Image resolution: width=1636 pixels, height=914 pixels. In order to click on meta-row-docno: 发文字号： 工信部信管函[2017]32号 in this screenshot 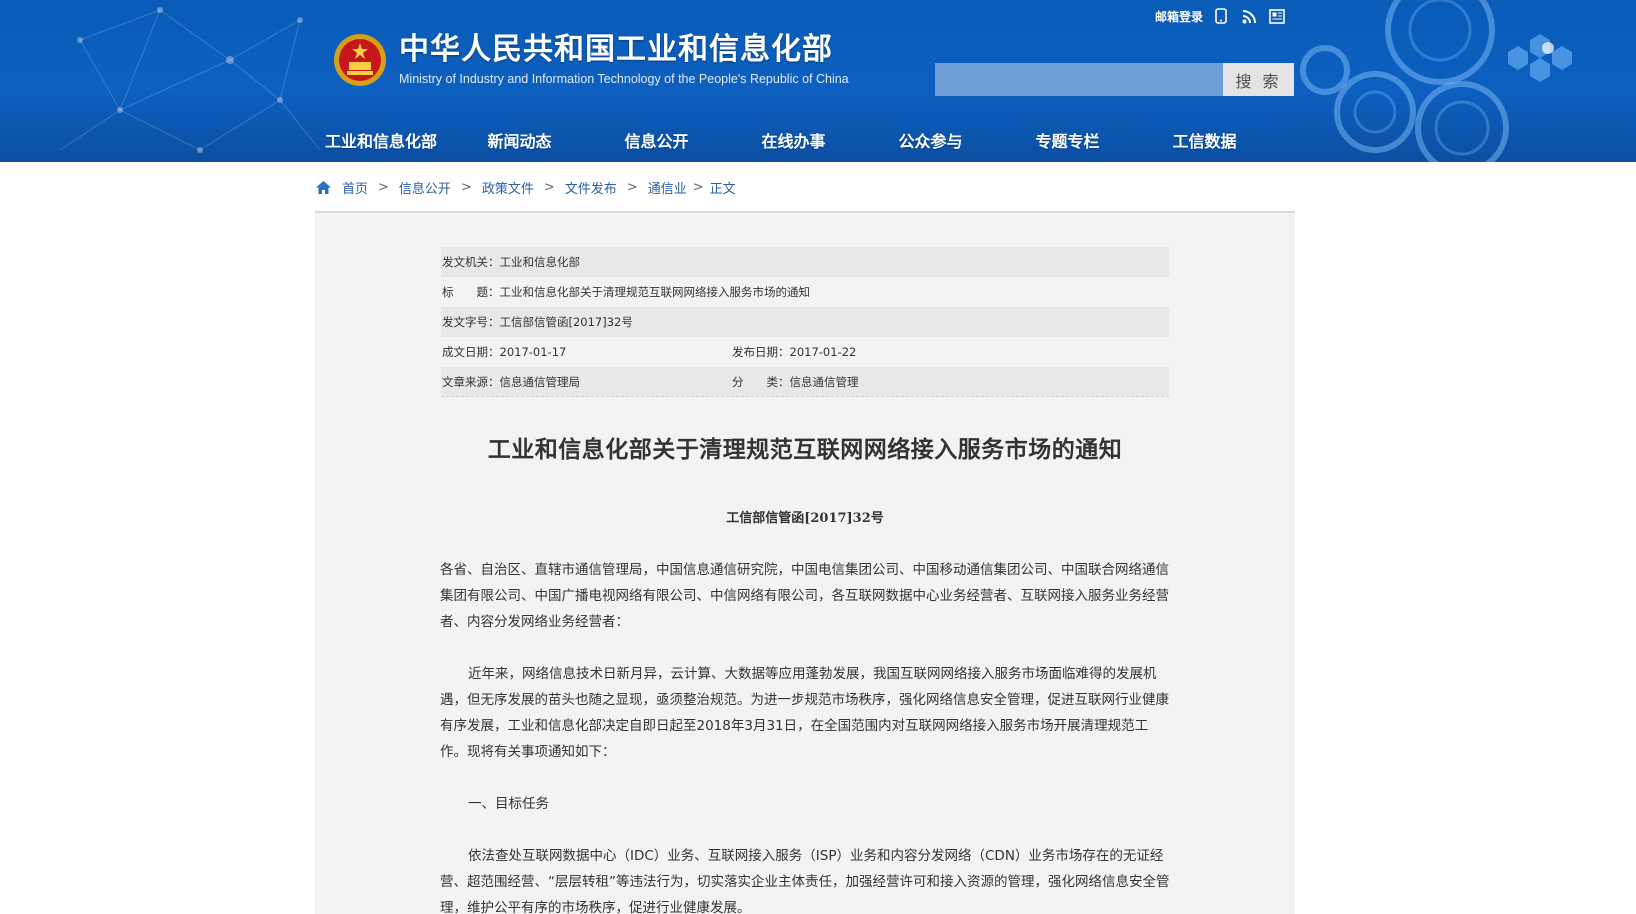, I will do `click(805, 322)`.